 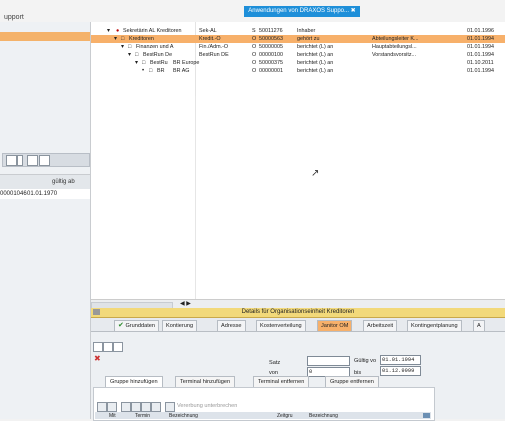 I want to click on left-grid-row: 00001046 01.01.1970, so click(x=45, y=194).